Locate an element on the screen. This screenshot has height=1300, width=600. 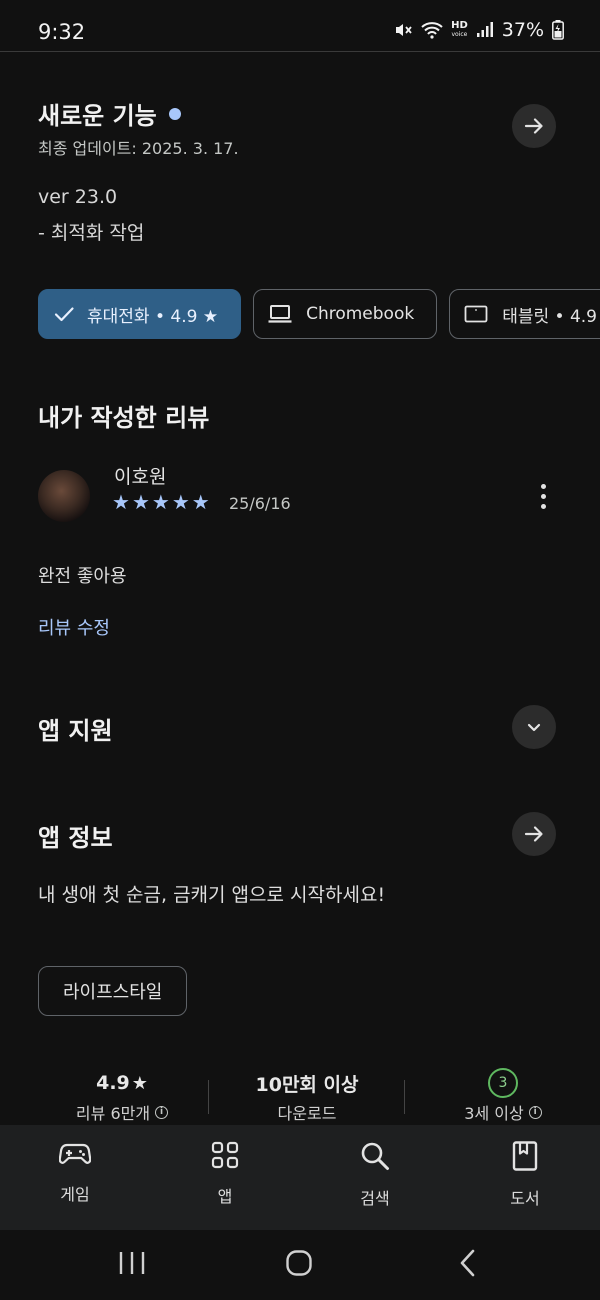
app-stats: 4.9 ★ 리뷰 6만개 i 10만회 이상 다운로드 3 3세 이상 i is located at coordinates (300, 1098).